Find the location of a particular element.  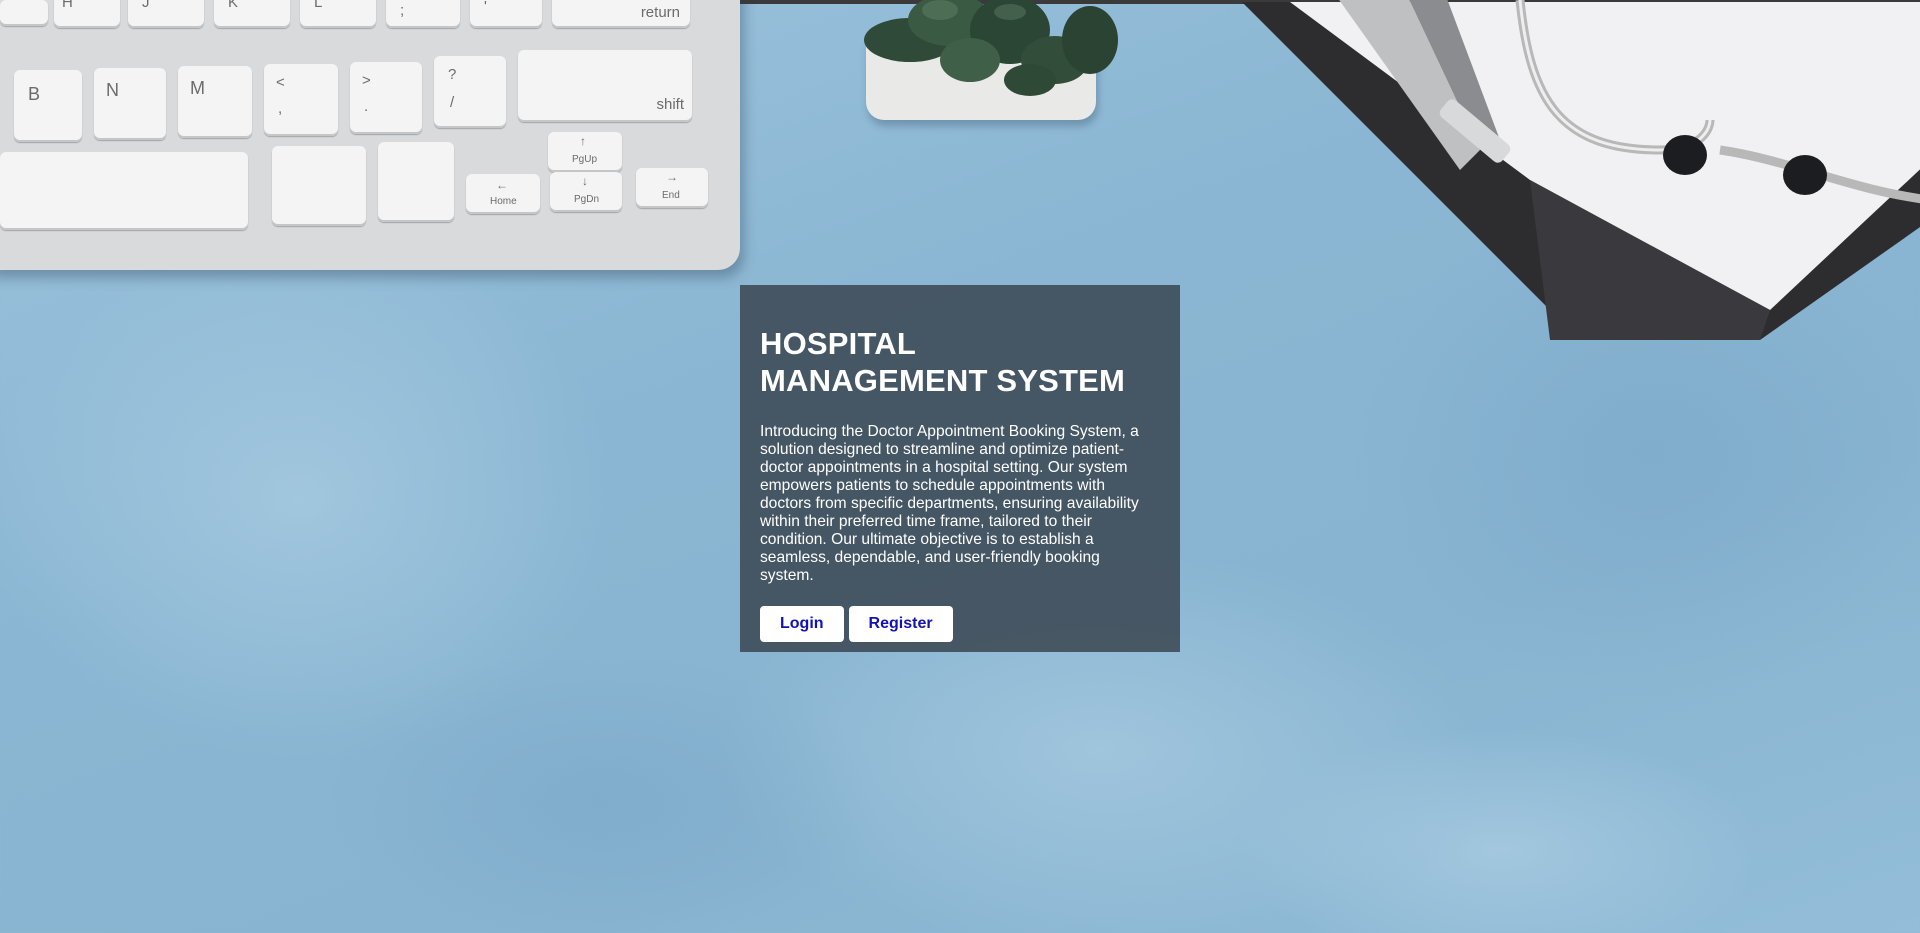

key-shift: shift is located at coordinates (605, 86).